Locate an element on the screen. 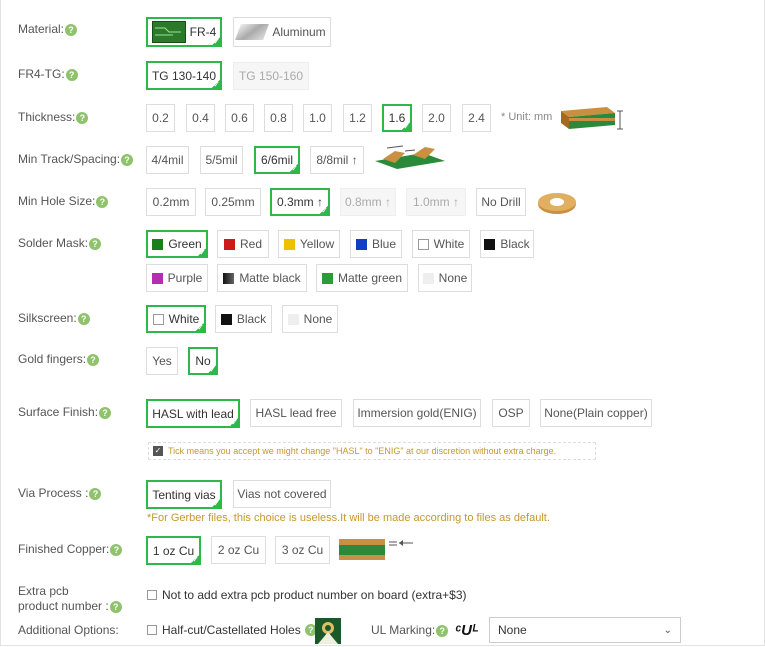 The height and width of the screenshot is (647, 765). track-value: 8/8mil ↑ is located at coordinates (337, 160).